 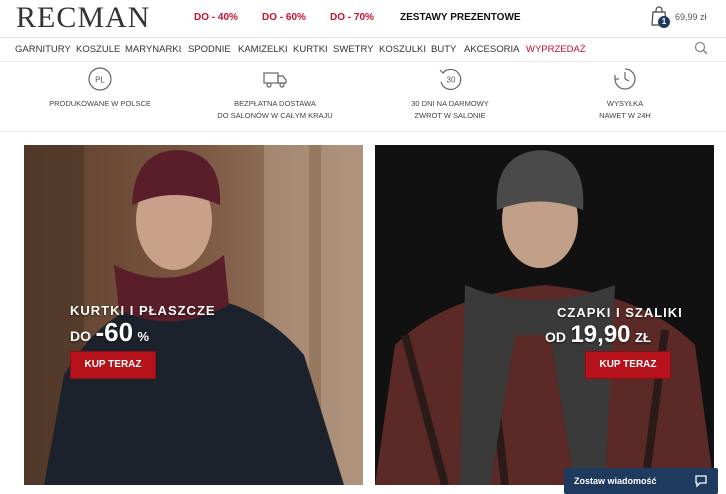 What do you see at coordinates (216, 17) in the screenshot?
I see `promo-link-40: DO - 40%` at bounding box center [216, 17].